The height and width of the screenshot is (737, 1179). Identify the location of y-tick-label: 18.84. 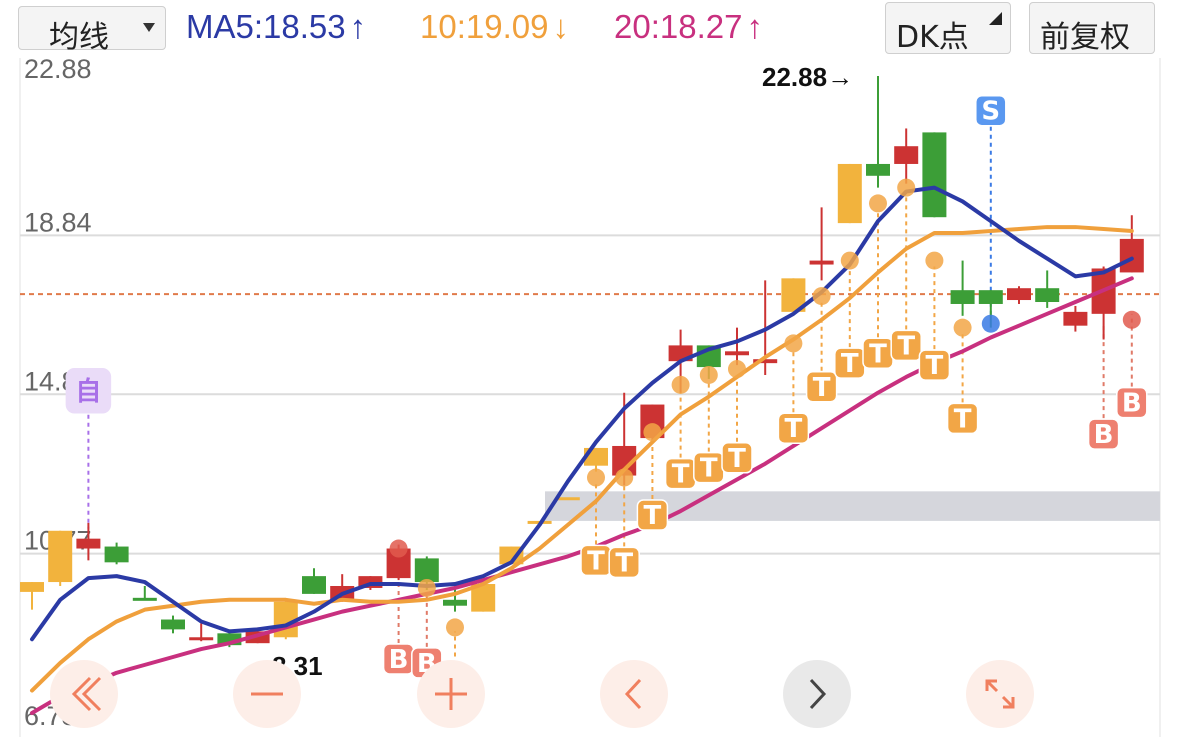
(58, 222).